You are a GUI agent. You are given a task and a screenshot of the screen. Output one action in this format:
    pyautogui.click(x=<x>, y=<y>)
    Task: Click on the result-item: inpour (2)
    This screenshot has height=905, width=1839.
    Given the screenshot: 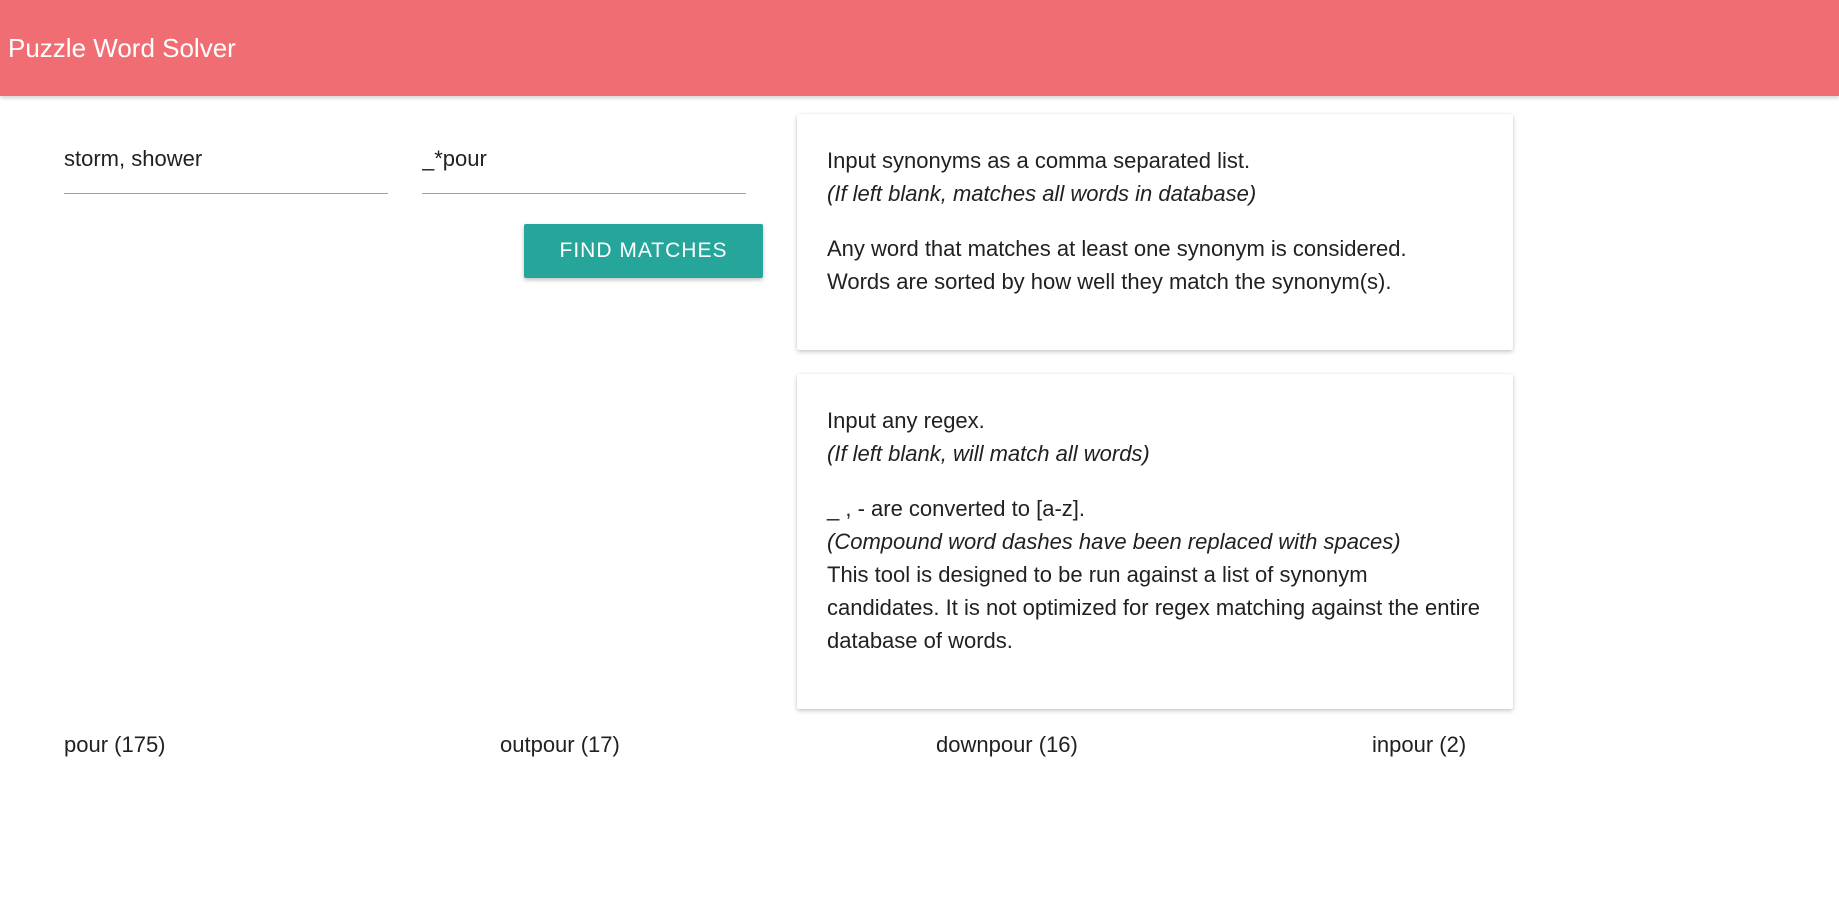 What is the action you would take?
    pyautogui.click(x=1419, y=744)
    